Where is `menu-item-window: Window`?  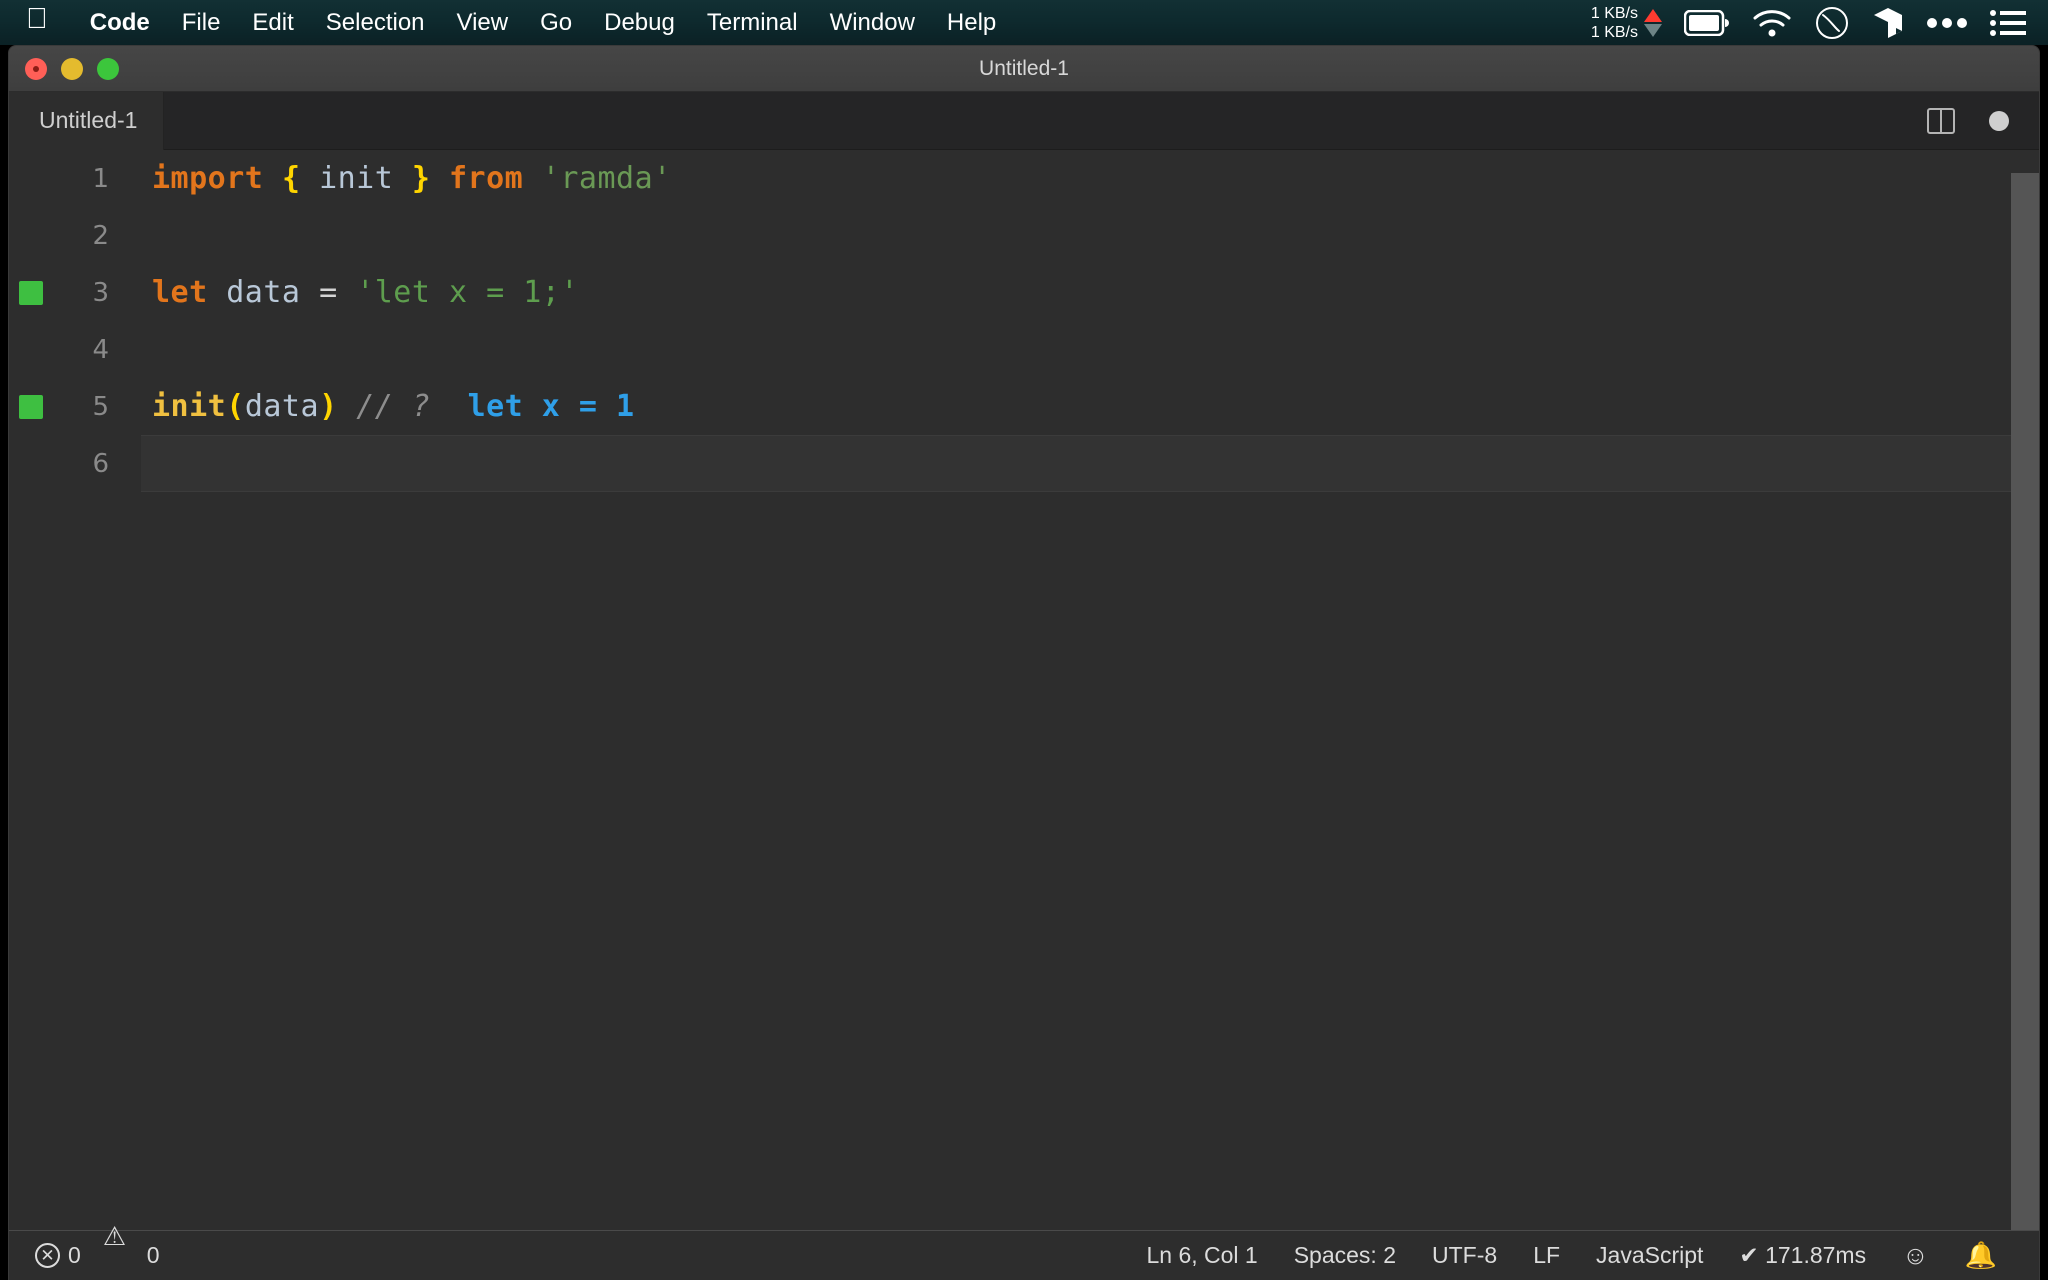
menu-item-window: Window is located at coordinates (872, 22).